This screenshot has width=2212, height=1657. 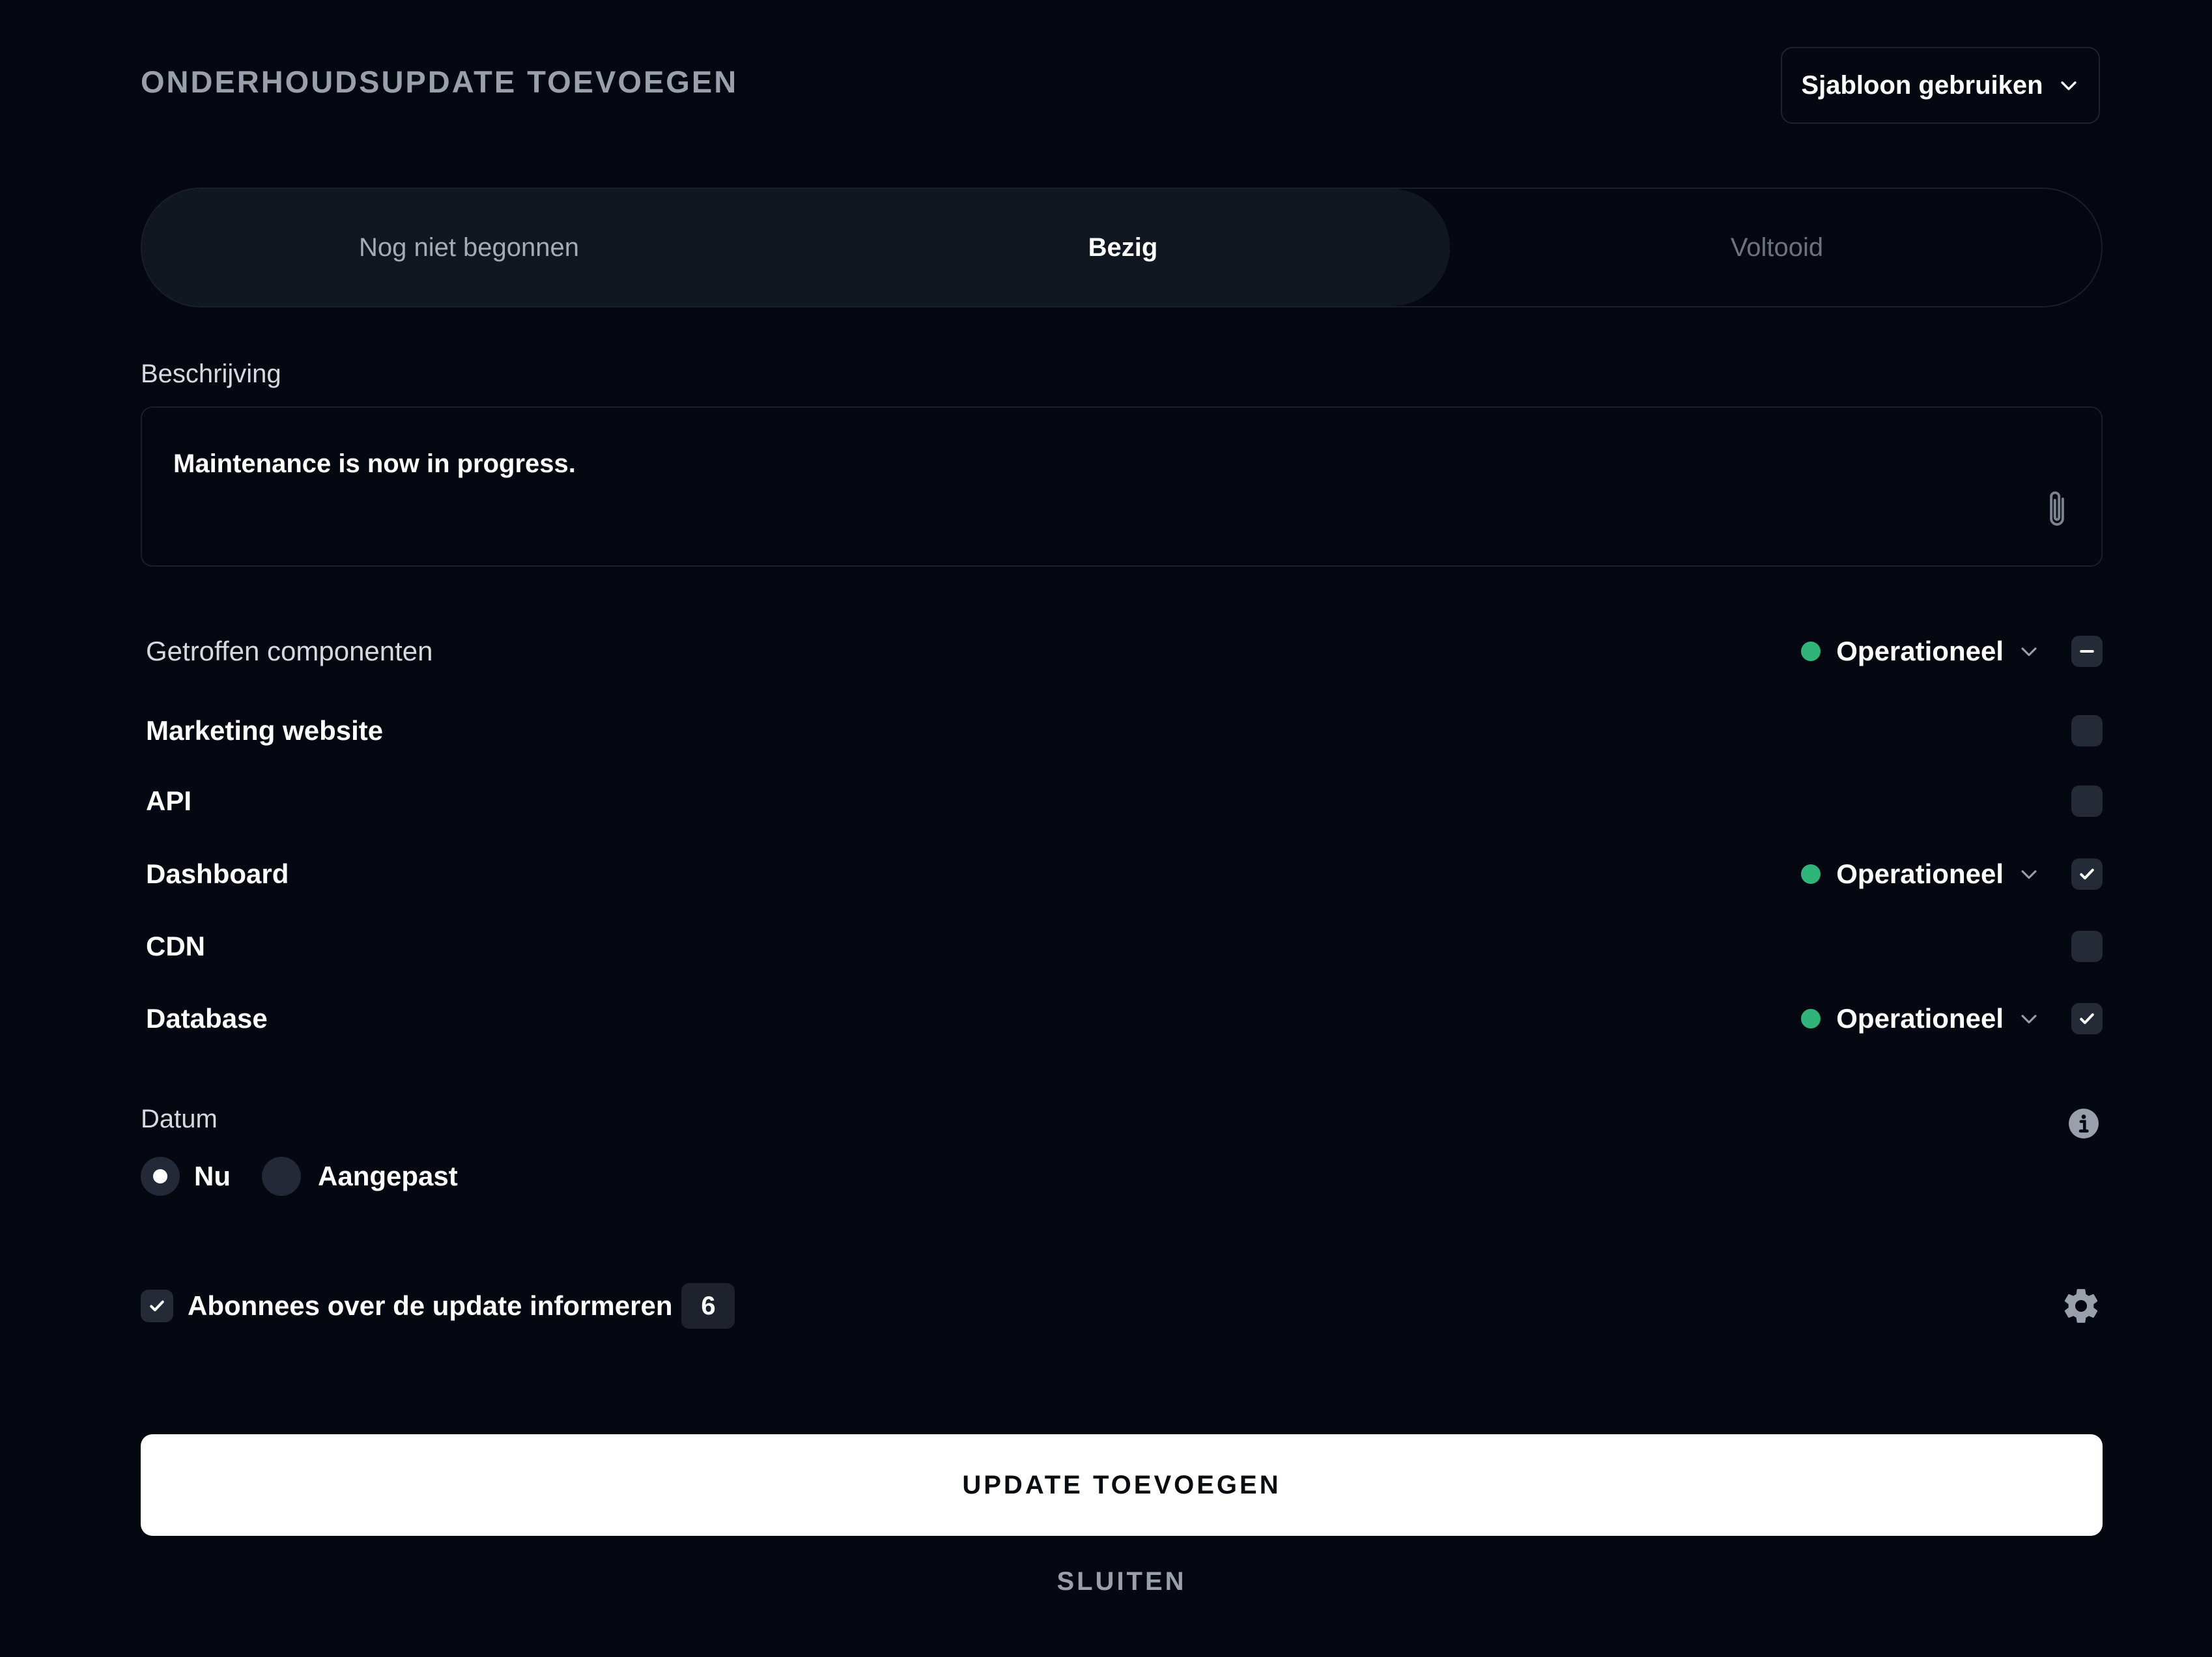 I want to click on gear-icon, so click(x=2081, y=1306).